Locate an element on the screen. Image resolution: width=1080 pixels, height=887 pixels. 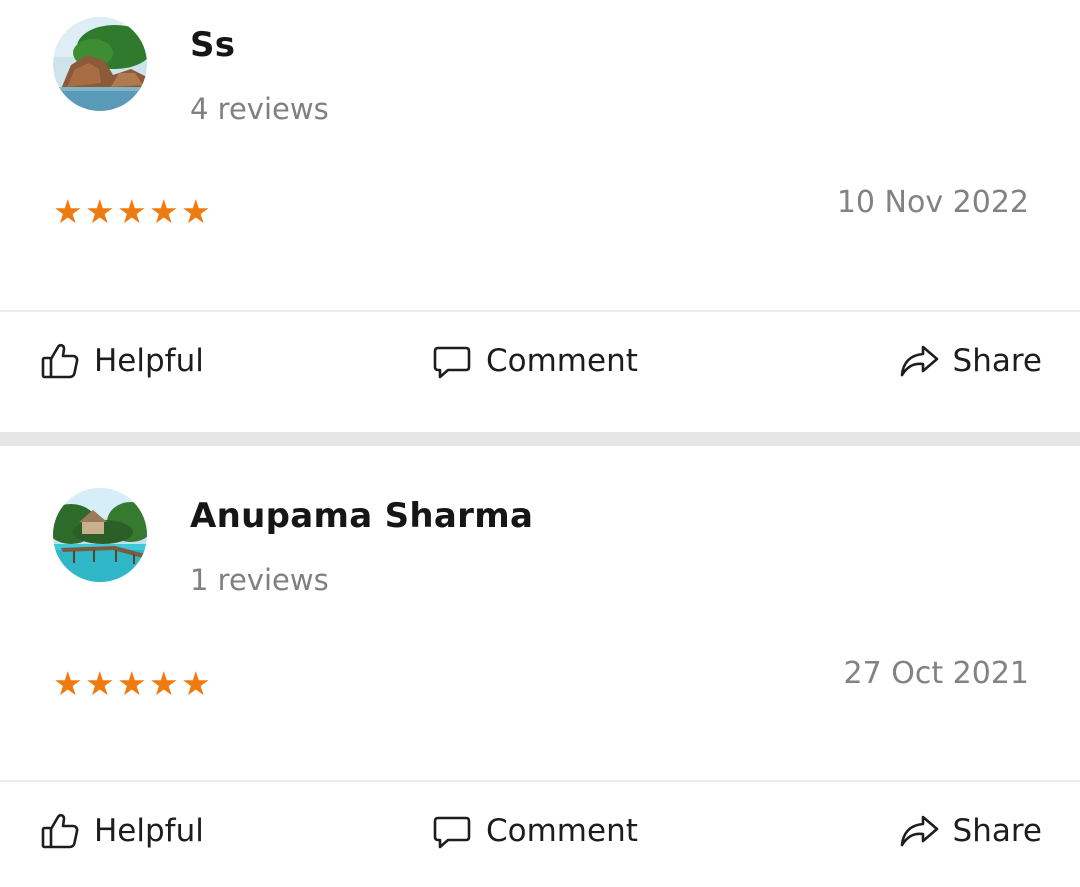
card-separator is located at coordinates (540, 439).